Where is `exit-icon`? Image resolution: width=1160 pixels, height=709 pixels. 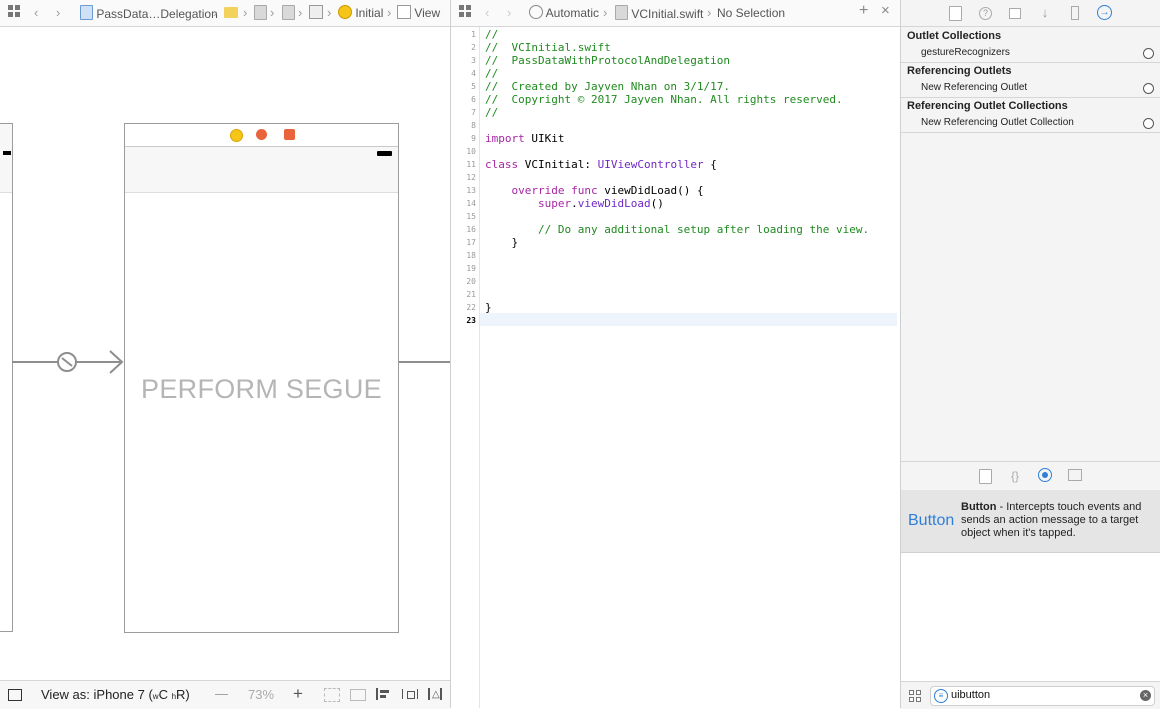 exit-icon is located at coordinates (289, 134).